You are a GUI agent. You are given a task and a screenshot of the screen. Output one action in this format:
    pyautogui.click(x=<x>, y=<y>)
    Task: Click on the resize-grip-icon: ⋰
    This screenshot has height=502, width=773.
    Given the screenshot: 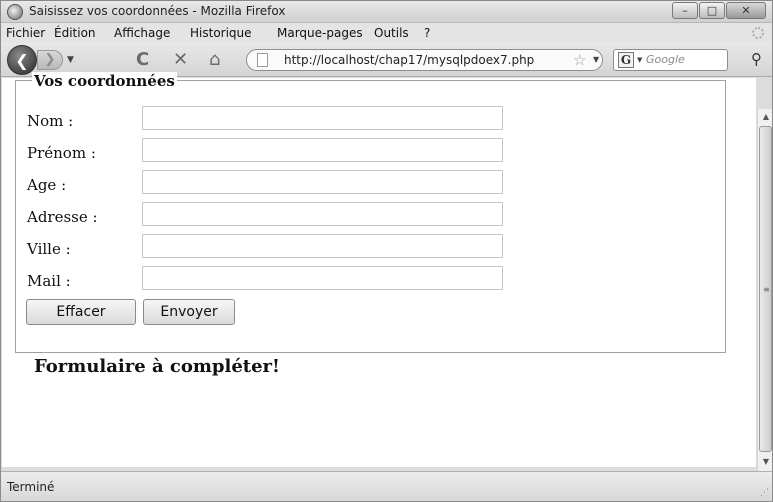 What is the action you would take?
    pyautogui.click(x=764, y=493)
    